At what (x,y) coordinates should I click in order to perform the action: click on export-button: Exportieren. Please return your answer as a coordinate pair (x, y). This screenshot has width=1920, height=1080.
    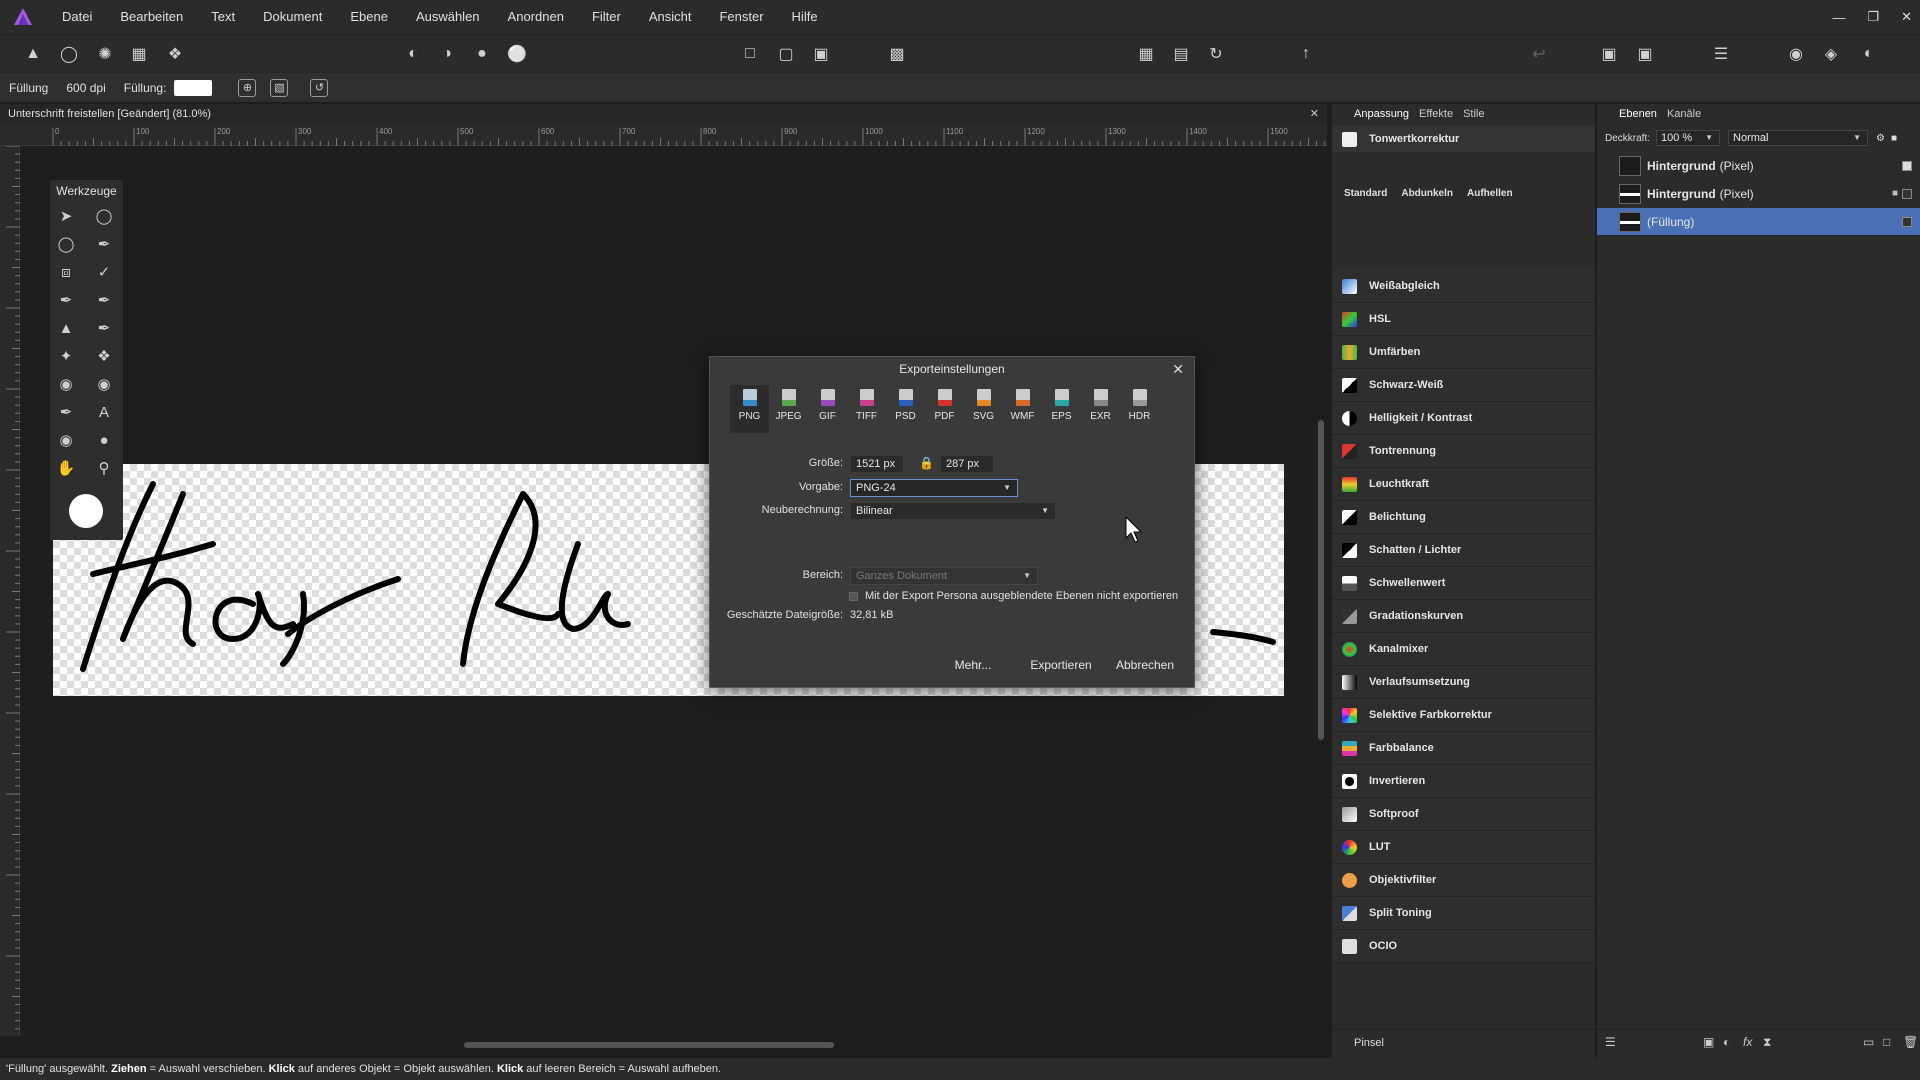
    Looking at the image, I should click on (1061, 665).